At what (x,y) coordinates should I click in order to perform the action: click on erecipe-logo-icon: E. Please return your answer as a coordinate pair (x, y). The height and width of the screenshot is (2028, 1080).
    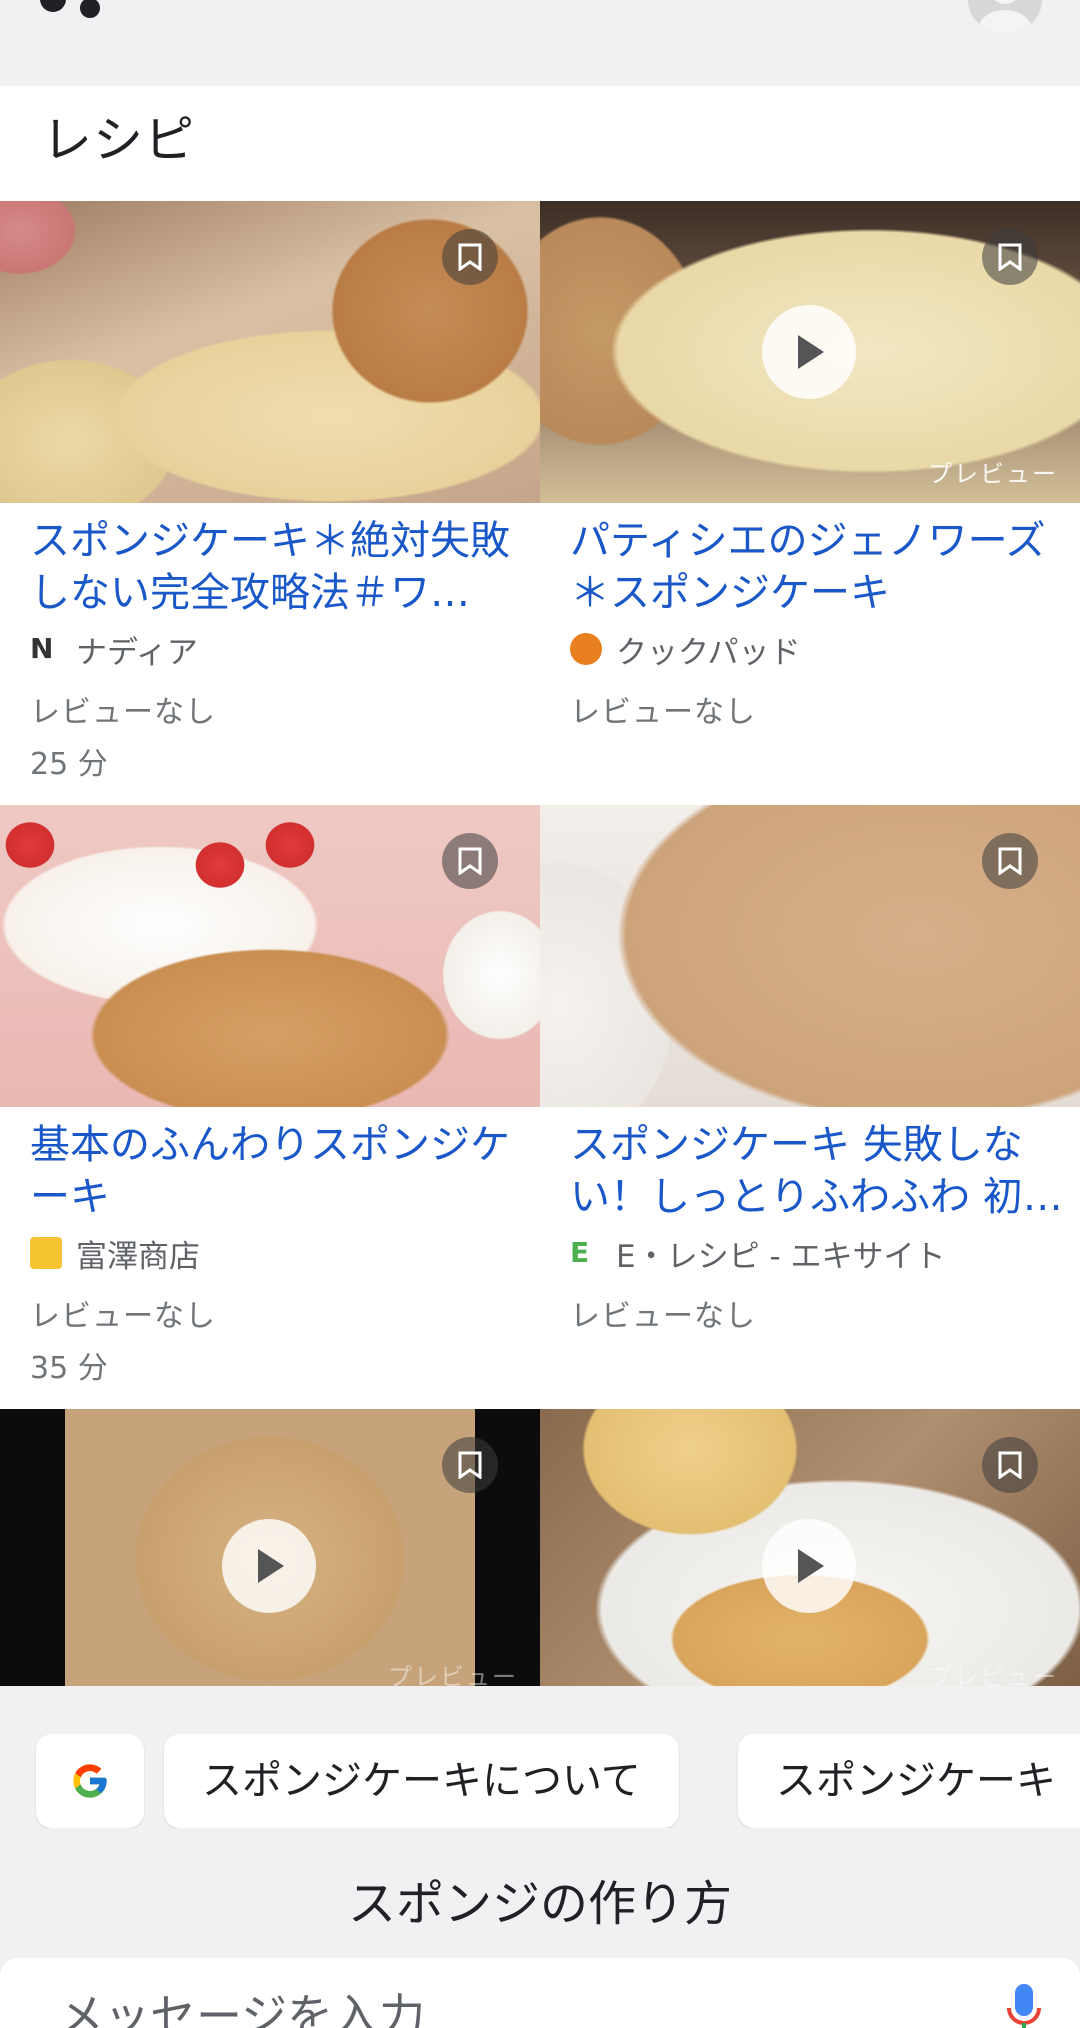
    Looking at the image, I should click on (580, 1252).